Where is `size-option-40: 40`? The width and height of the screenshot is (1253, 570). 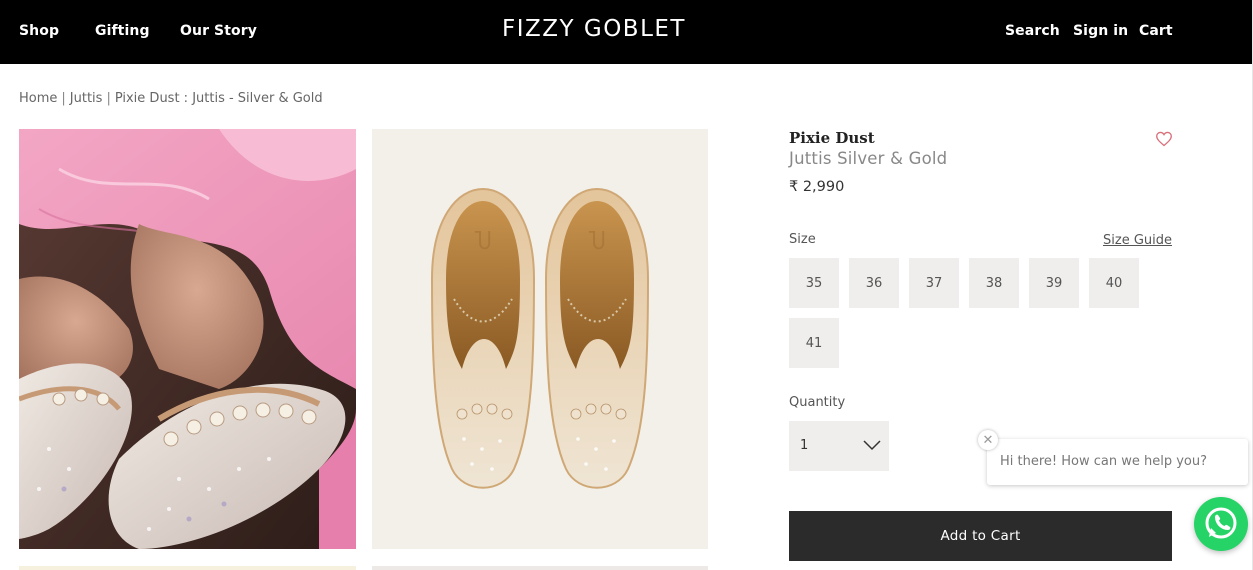 size-option-40: 40 is located at coordinates (1114, 283).